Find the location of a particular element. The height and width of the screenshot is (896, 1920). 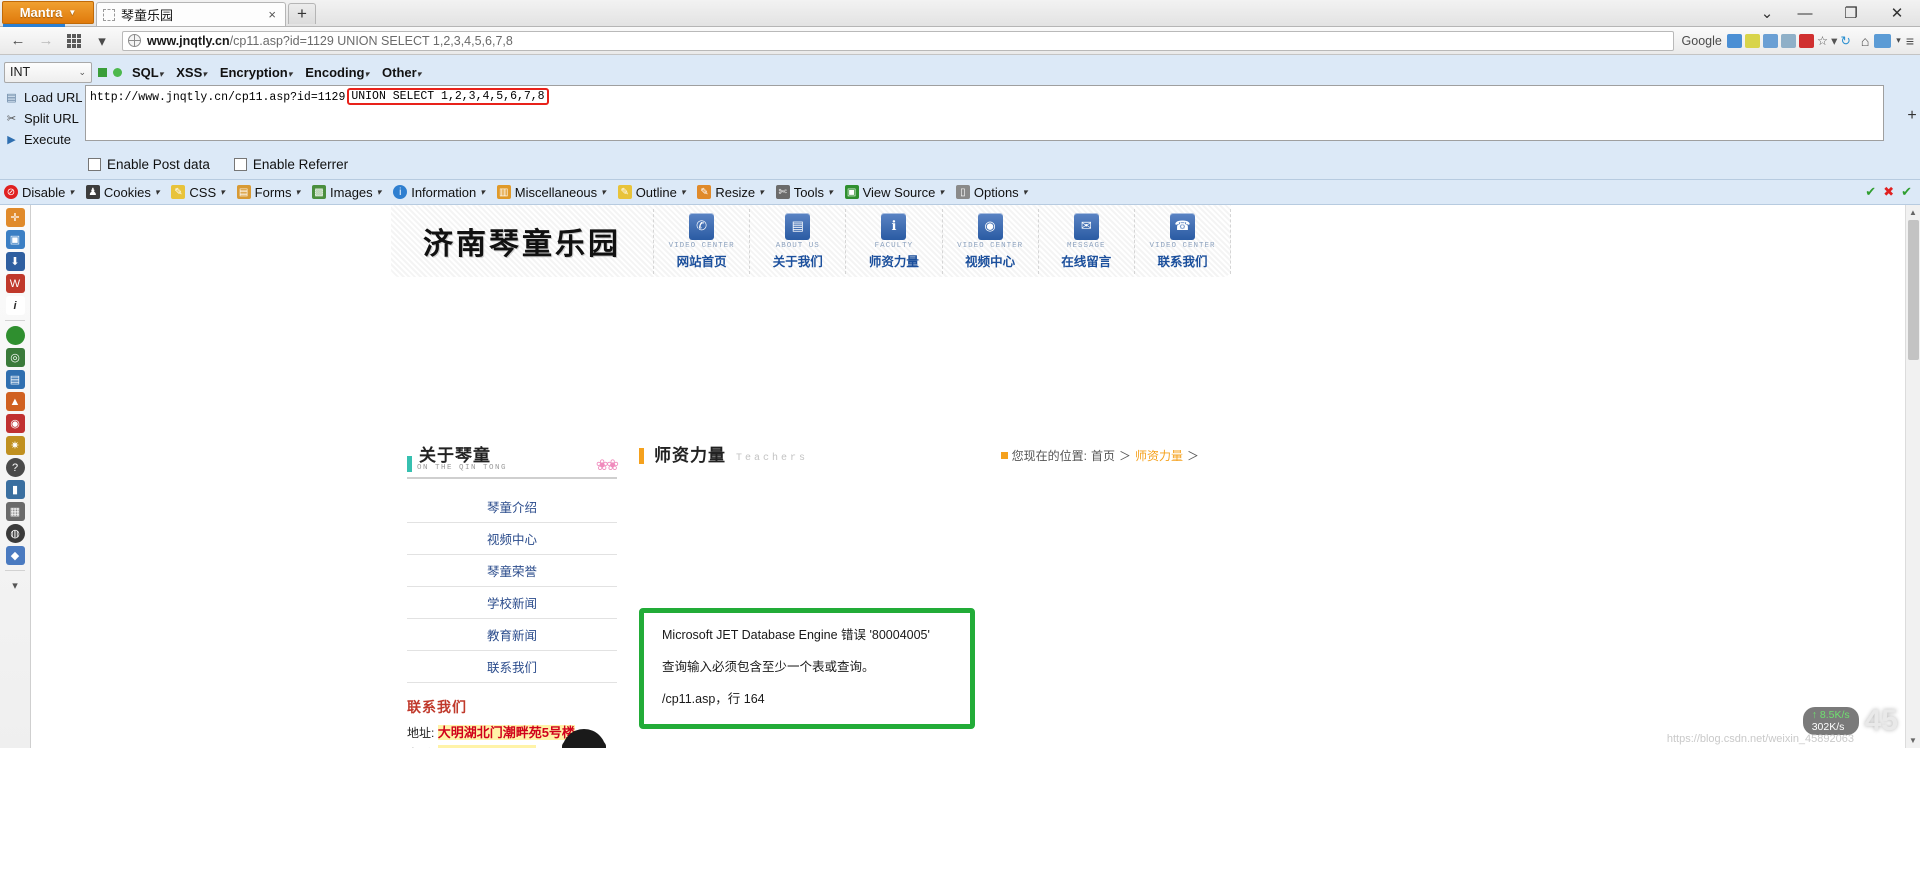

nav-item-video: ◉ VIDEO CENTER 视频中心 is located at coordinates (989, 241).